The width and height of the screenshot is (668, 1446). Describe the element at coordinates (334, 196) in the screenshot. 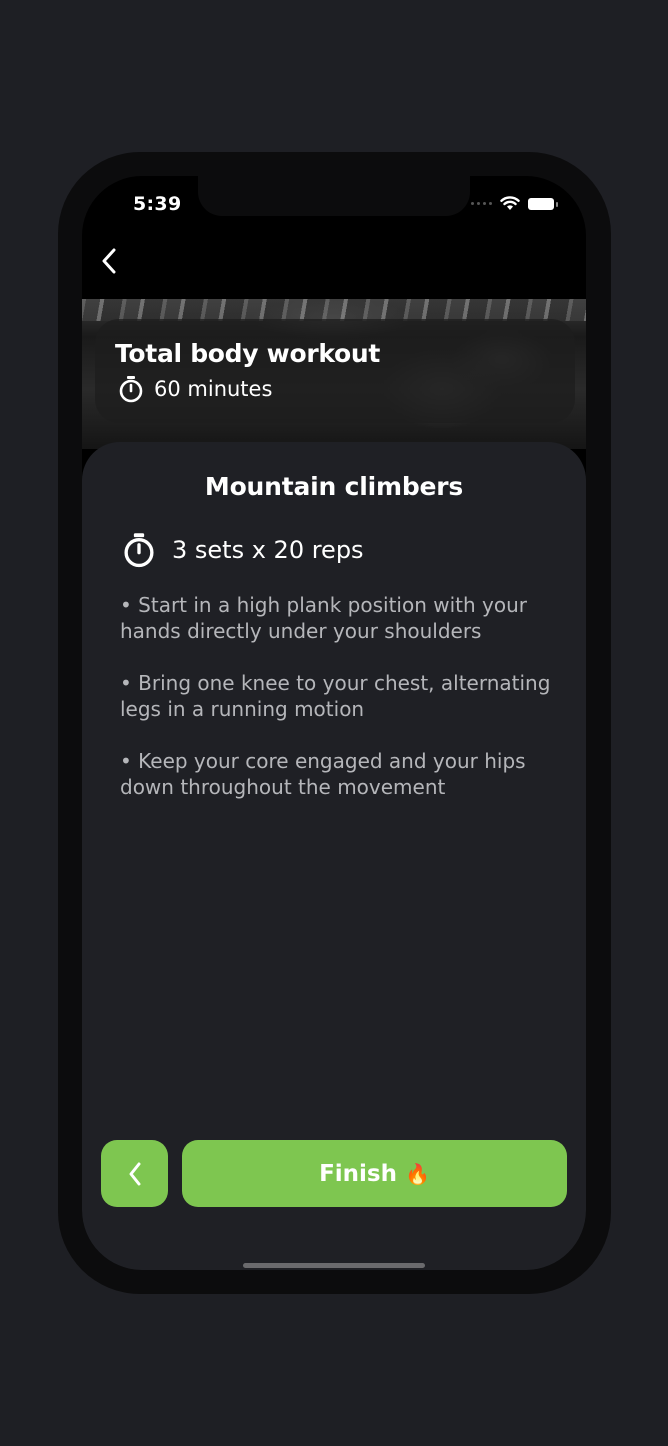

I see `notch` at that location.